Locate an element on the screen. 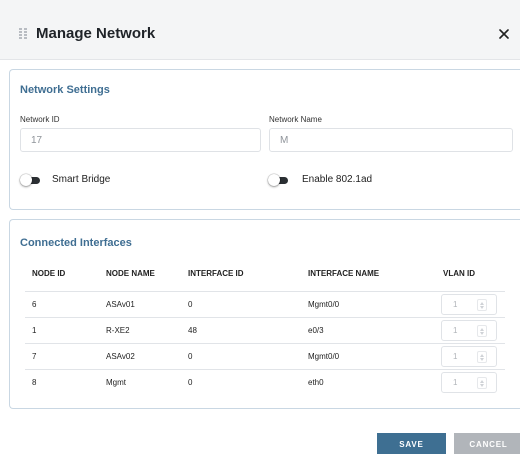 The width and height of the screenshot is (520, 454). network-id-input is located at coordinates (140, 140).